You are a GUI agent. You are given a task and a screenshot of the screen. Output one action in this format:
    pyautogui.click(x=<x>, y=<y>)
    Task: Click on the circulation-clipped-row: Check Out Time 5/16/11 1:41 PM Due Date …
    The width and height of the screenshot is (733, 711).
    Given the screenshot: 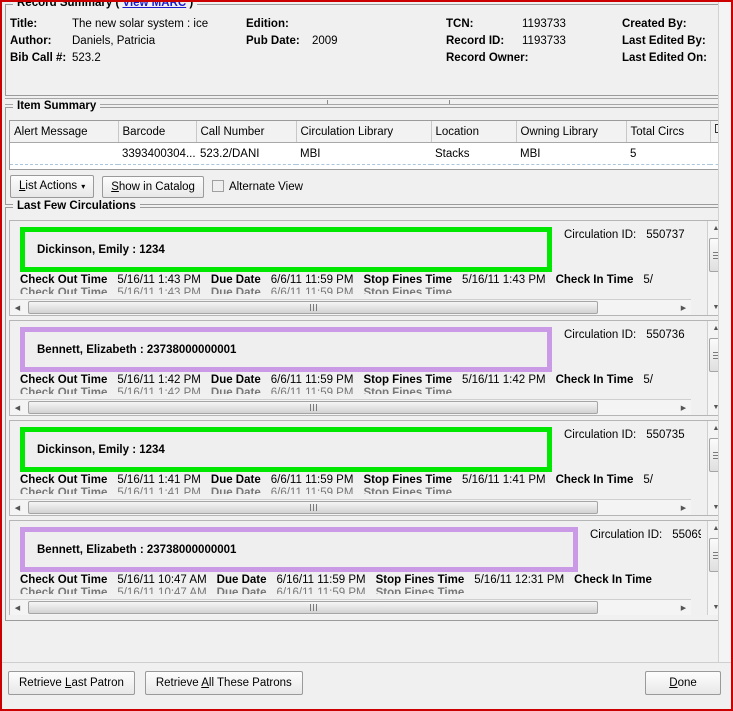 What is the action you would take?
    pyautogui.click(x=358, y=490)
    